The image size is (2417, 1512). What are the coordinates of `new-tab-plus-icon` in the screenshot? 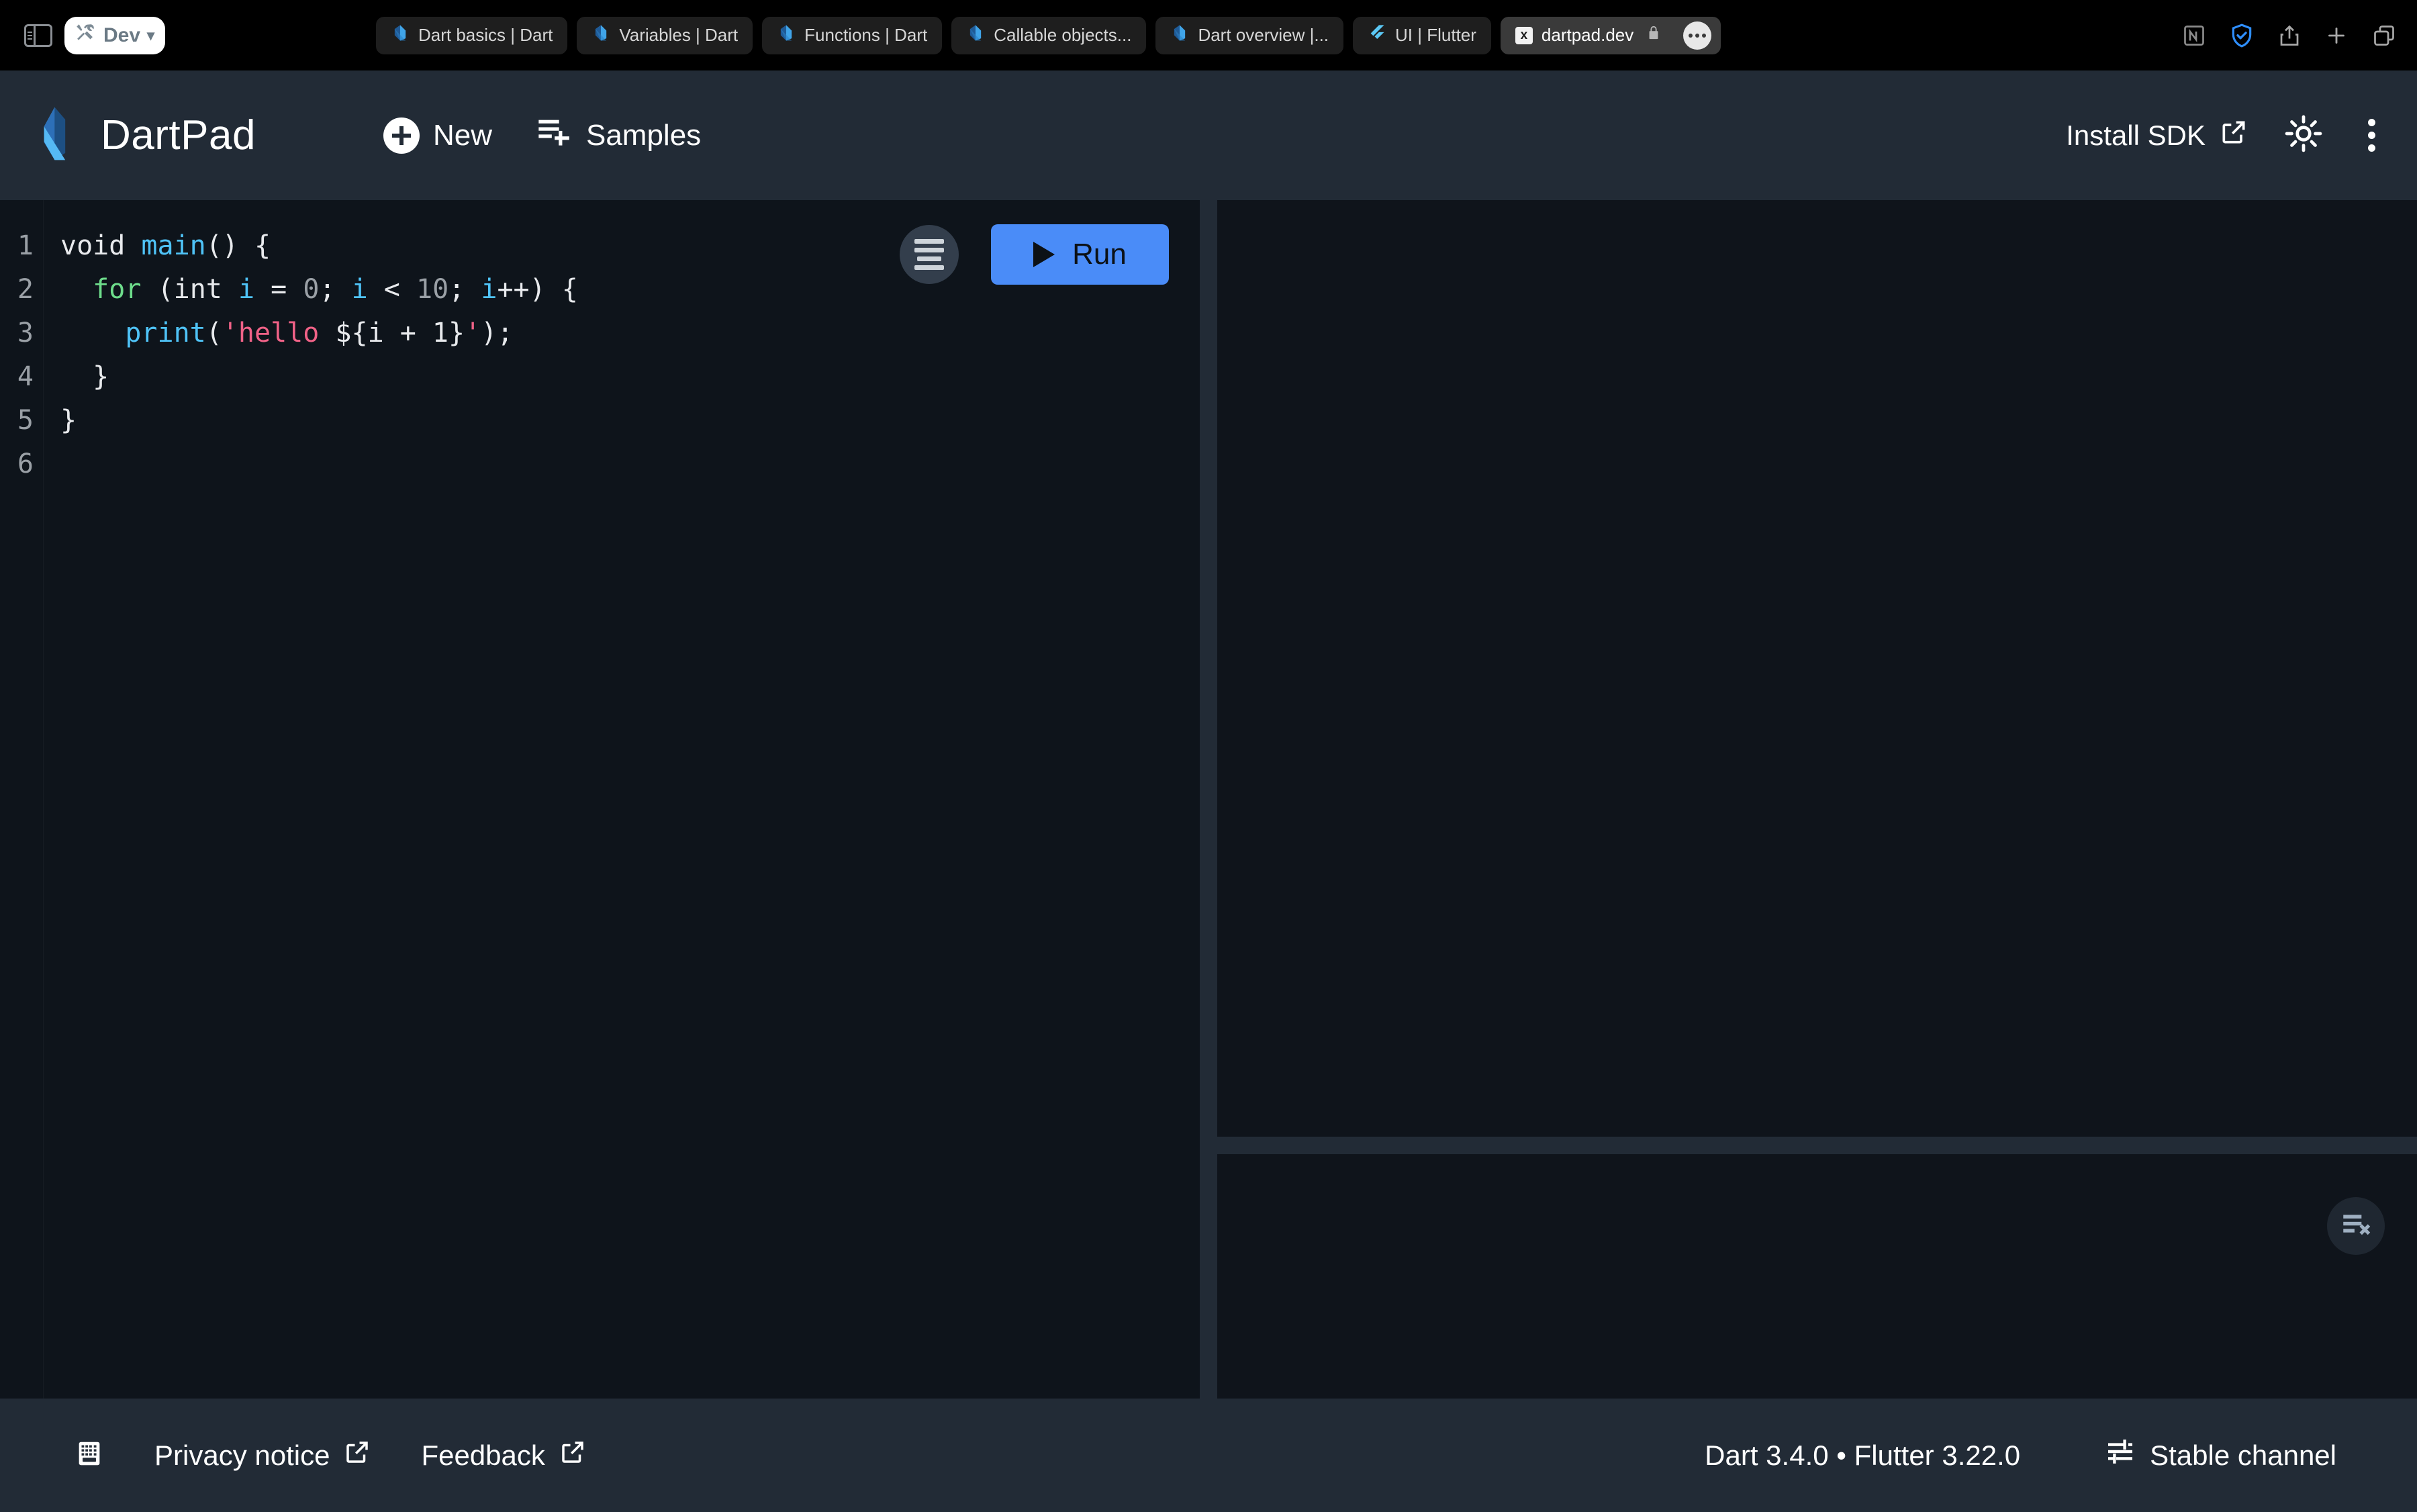 It's located at (2337, 35).